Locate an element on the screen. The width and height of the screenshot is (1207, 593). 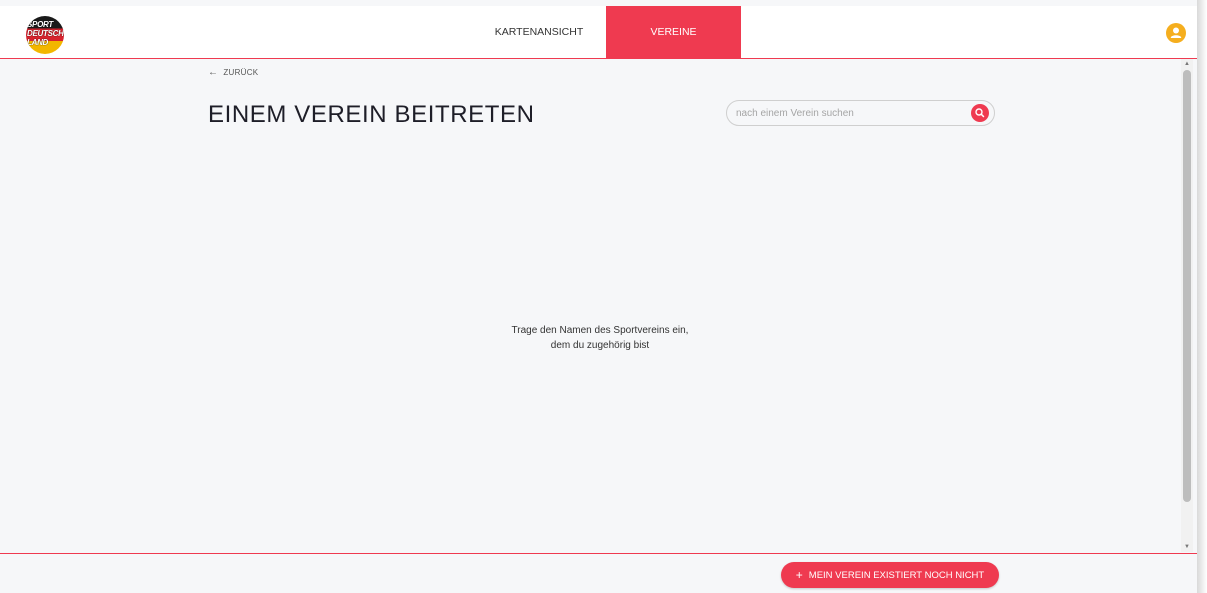
footer-bar: + MEIN VEREIN EXISTIERT NOCH NICHT is located at coordinates (598, 573).